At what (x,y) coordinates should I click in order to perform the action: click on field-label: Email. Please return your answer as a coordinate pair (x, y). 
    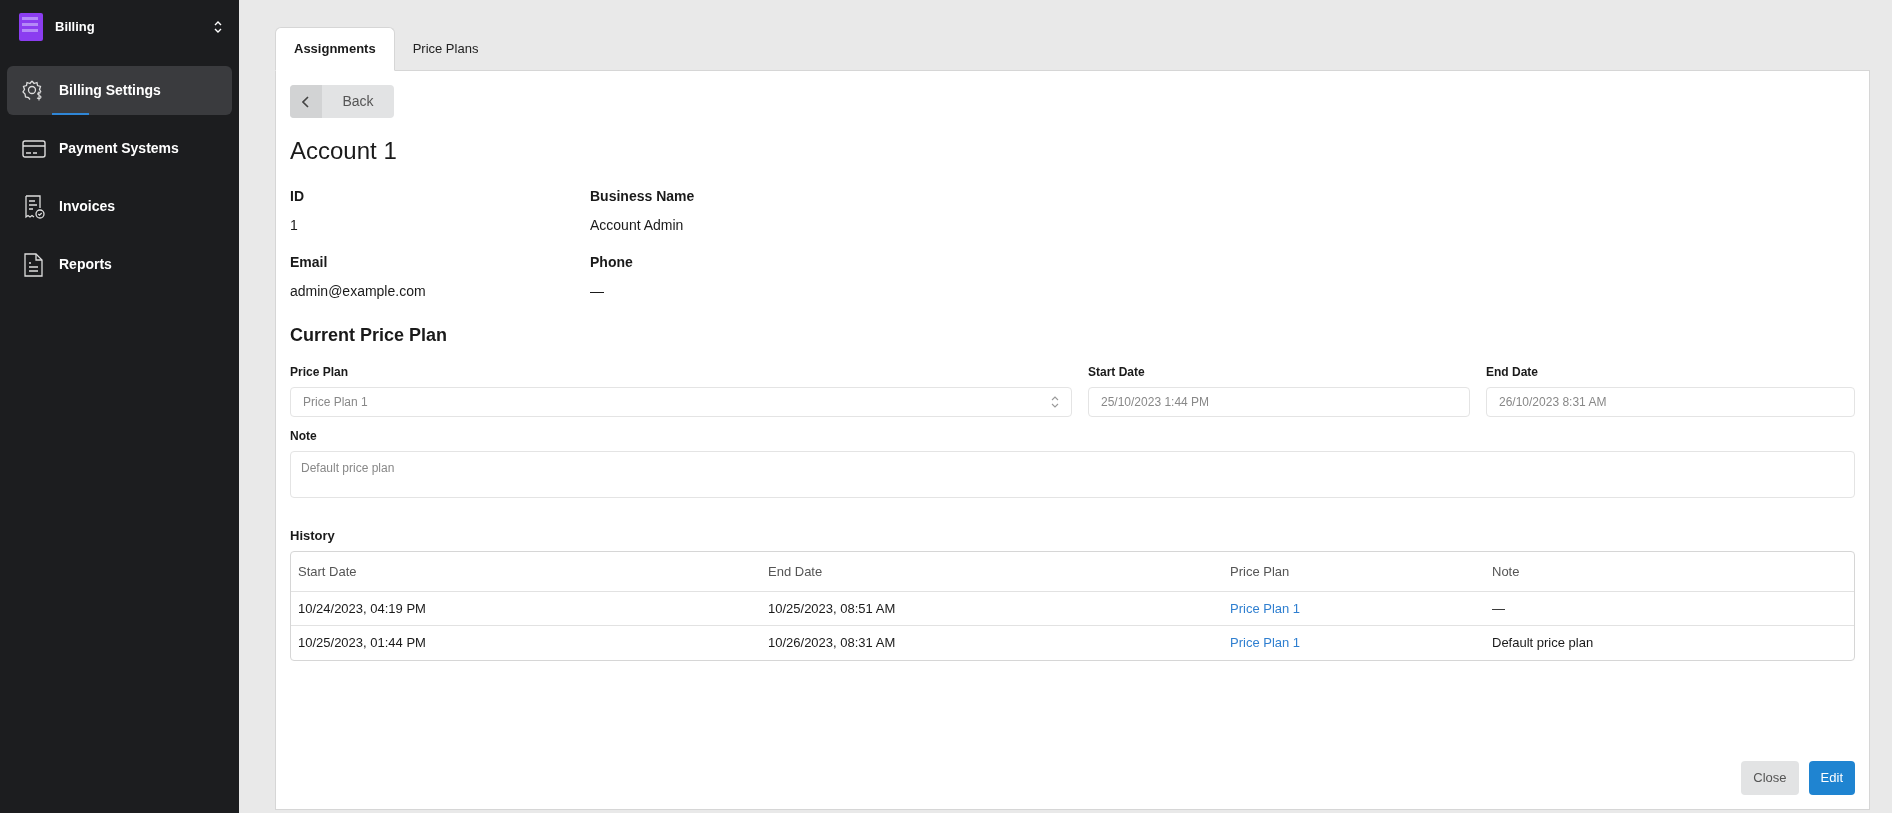
    Looking at the image, I should click on (309, 262).